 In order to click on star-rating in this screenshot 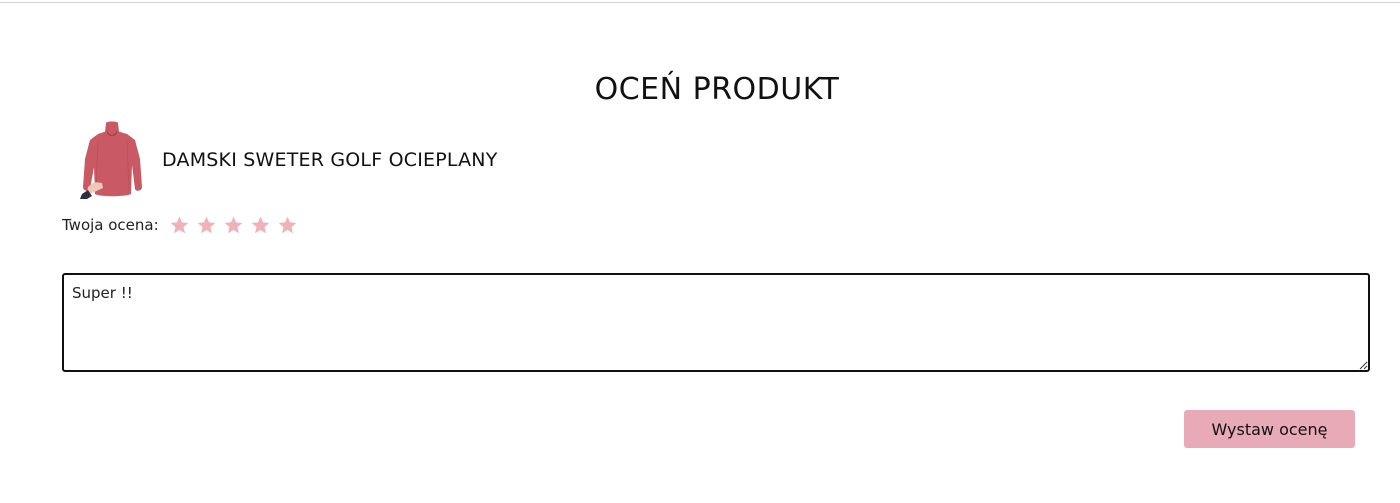, I will do `click(233, 225)`.